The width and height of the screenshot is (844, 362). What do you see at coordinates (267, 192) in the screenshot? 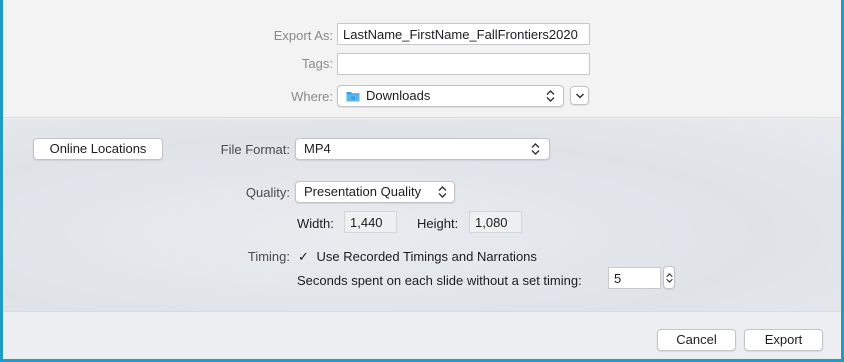
I see `quality-label: Quality:` at bounding box center [267, 192].